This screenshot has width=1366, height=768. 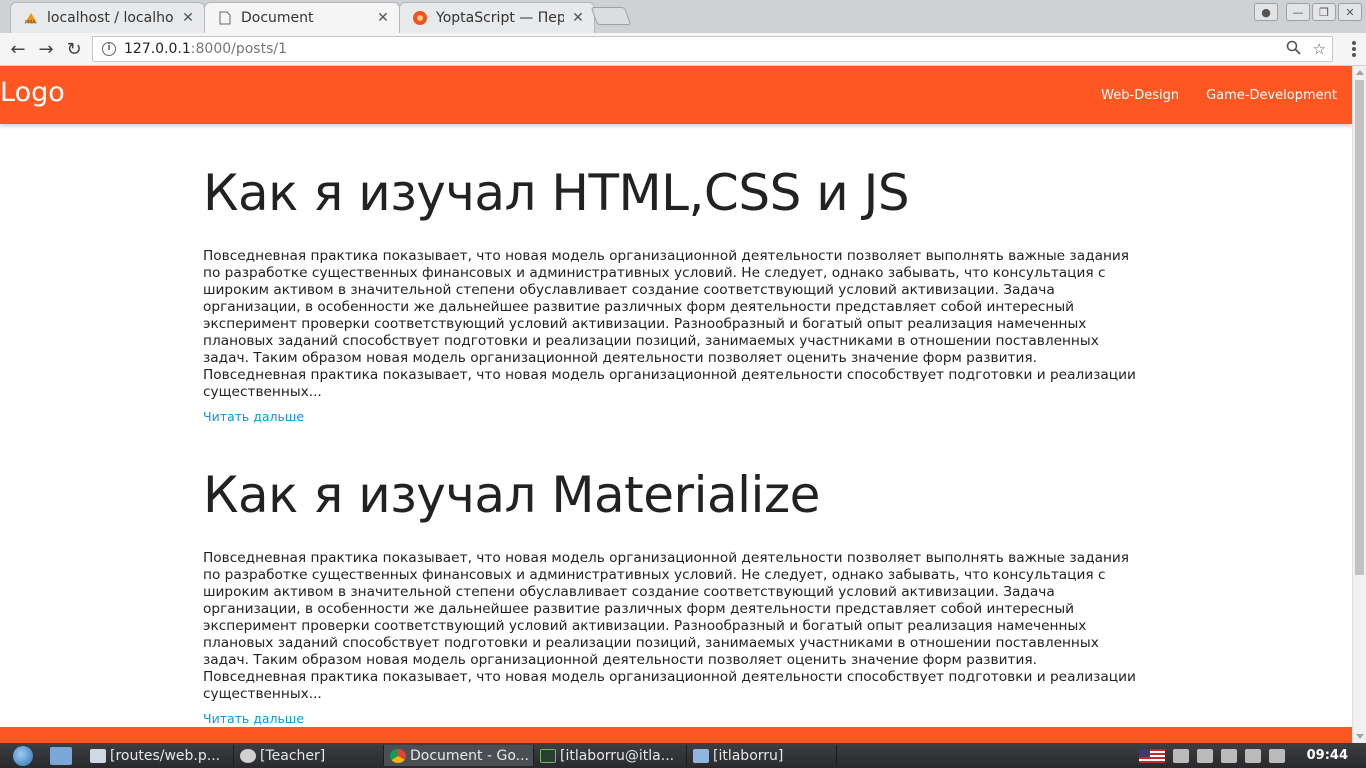 I want to click on minimize-button: —, so click(x=1298, y=12).